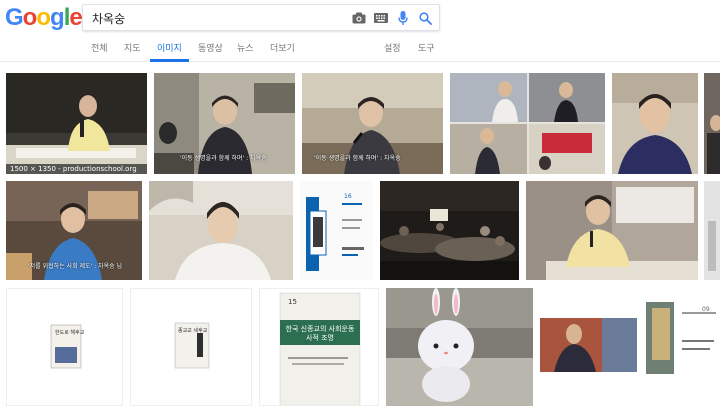 Image resolution: width=720 pixels, height=406 pixels. What do you see at coordinates (359, 18) in the screenshot?
I see `camera-icon` at bounding box center [359, 18].